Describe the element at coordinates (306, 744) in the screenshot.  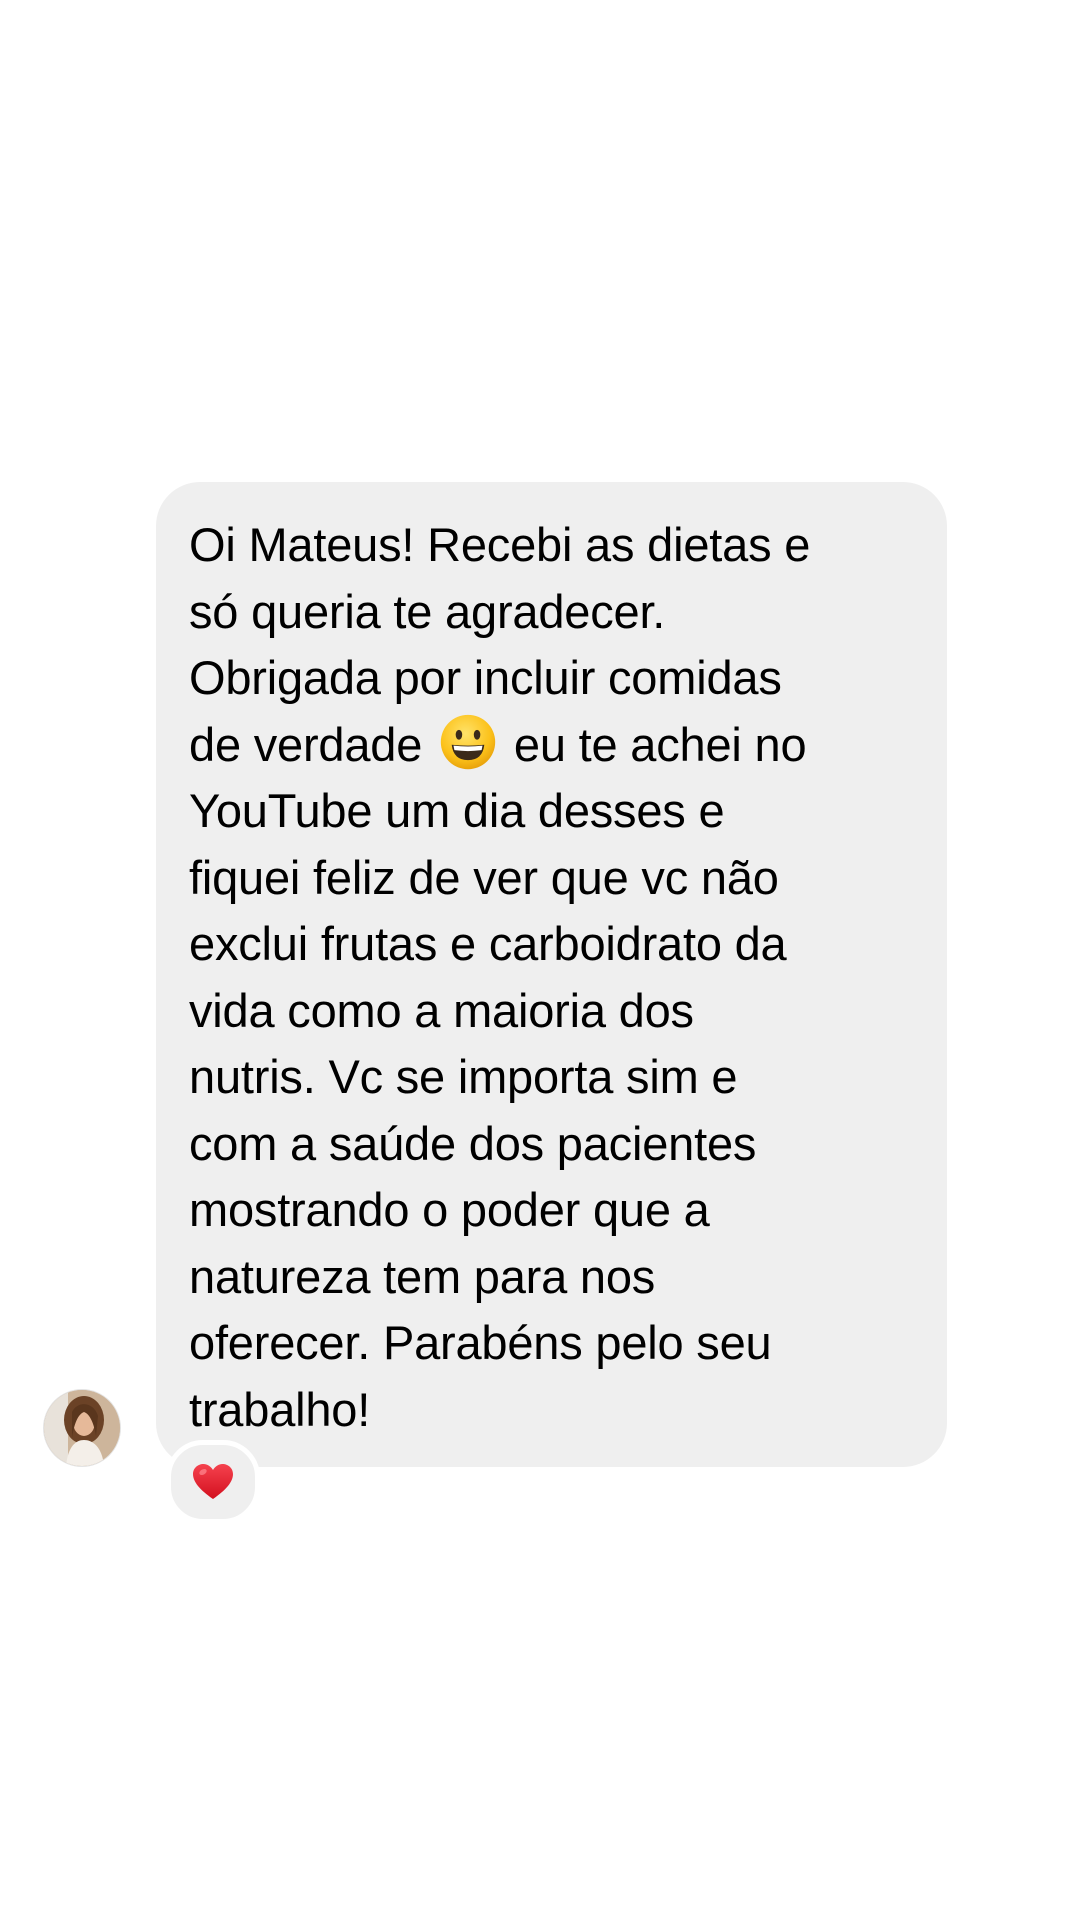
I see `message-line: de verdade` at that location.